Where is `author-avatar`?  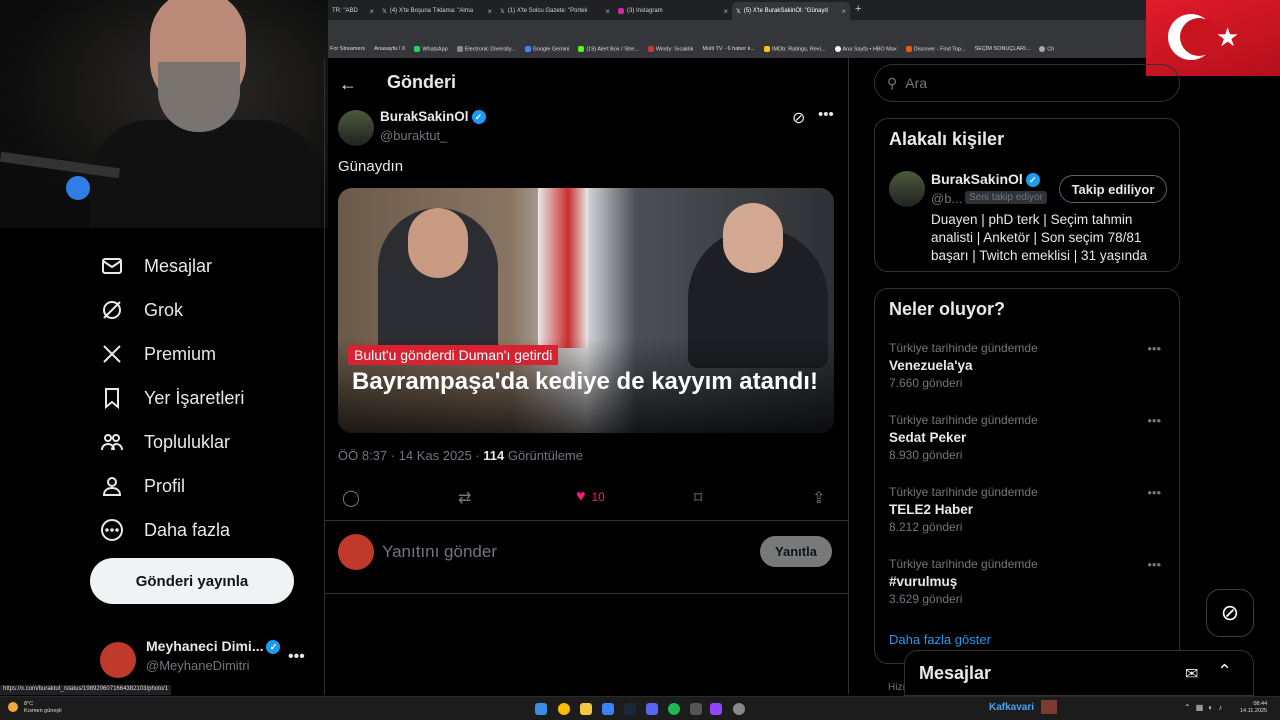
author-avatar is located at coordinates (356, 128).